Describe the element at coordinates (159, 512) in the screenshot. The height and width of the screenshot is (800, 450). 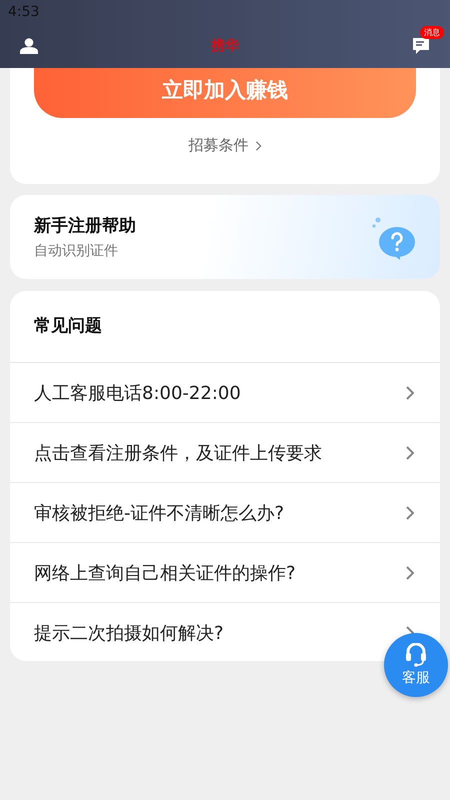
I see `faq-item: 审核被拒绝-证件不清晰怎么办?` at that location.